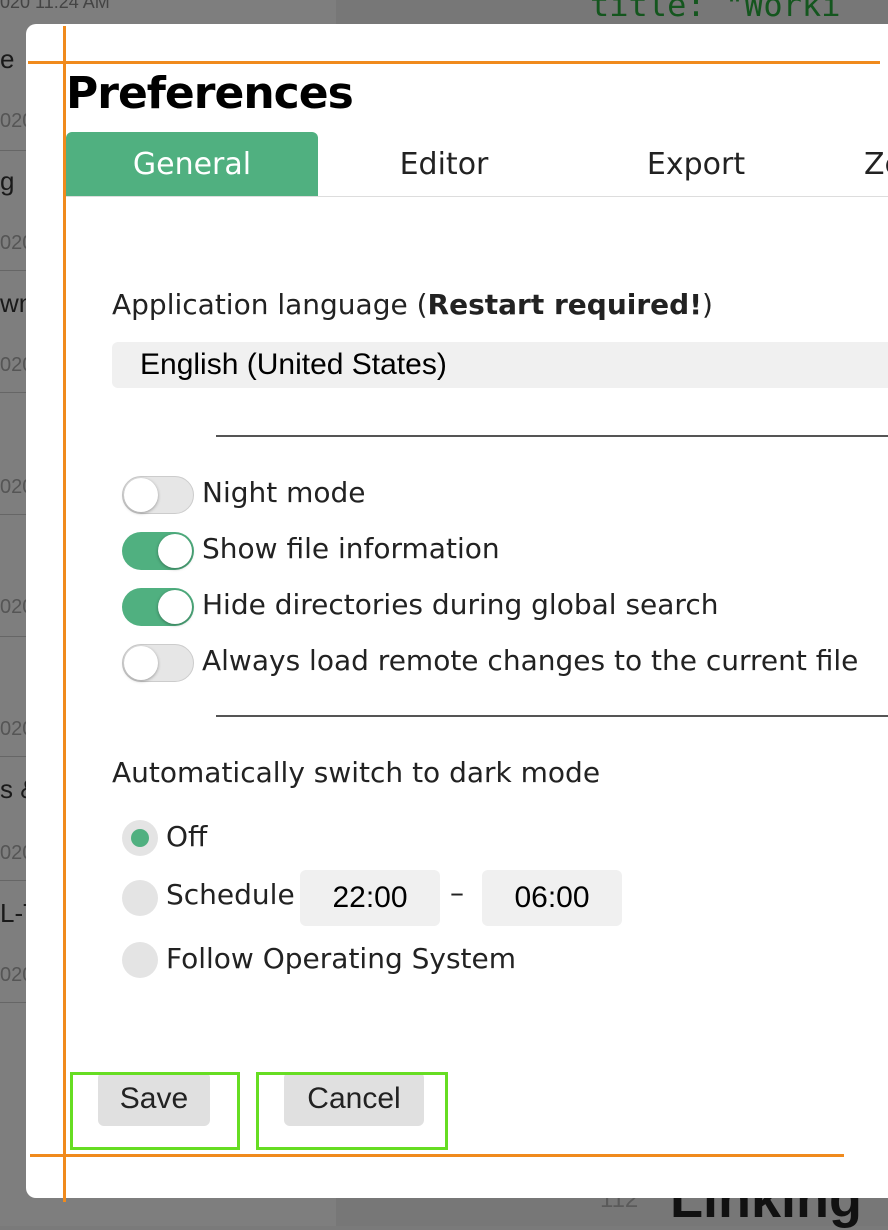 This screenshot has height=1230, width=888. Describe the element at coordinates (64, 614) in the screenshot. I see `overlay-guide-vertical` at that location.